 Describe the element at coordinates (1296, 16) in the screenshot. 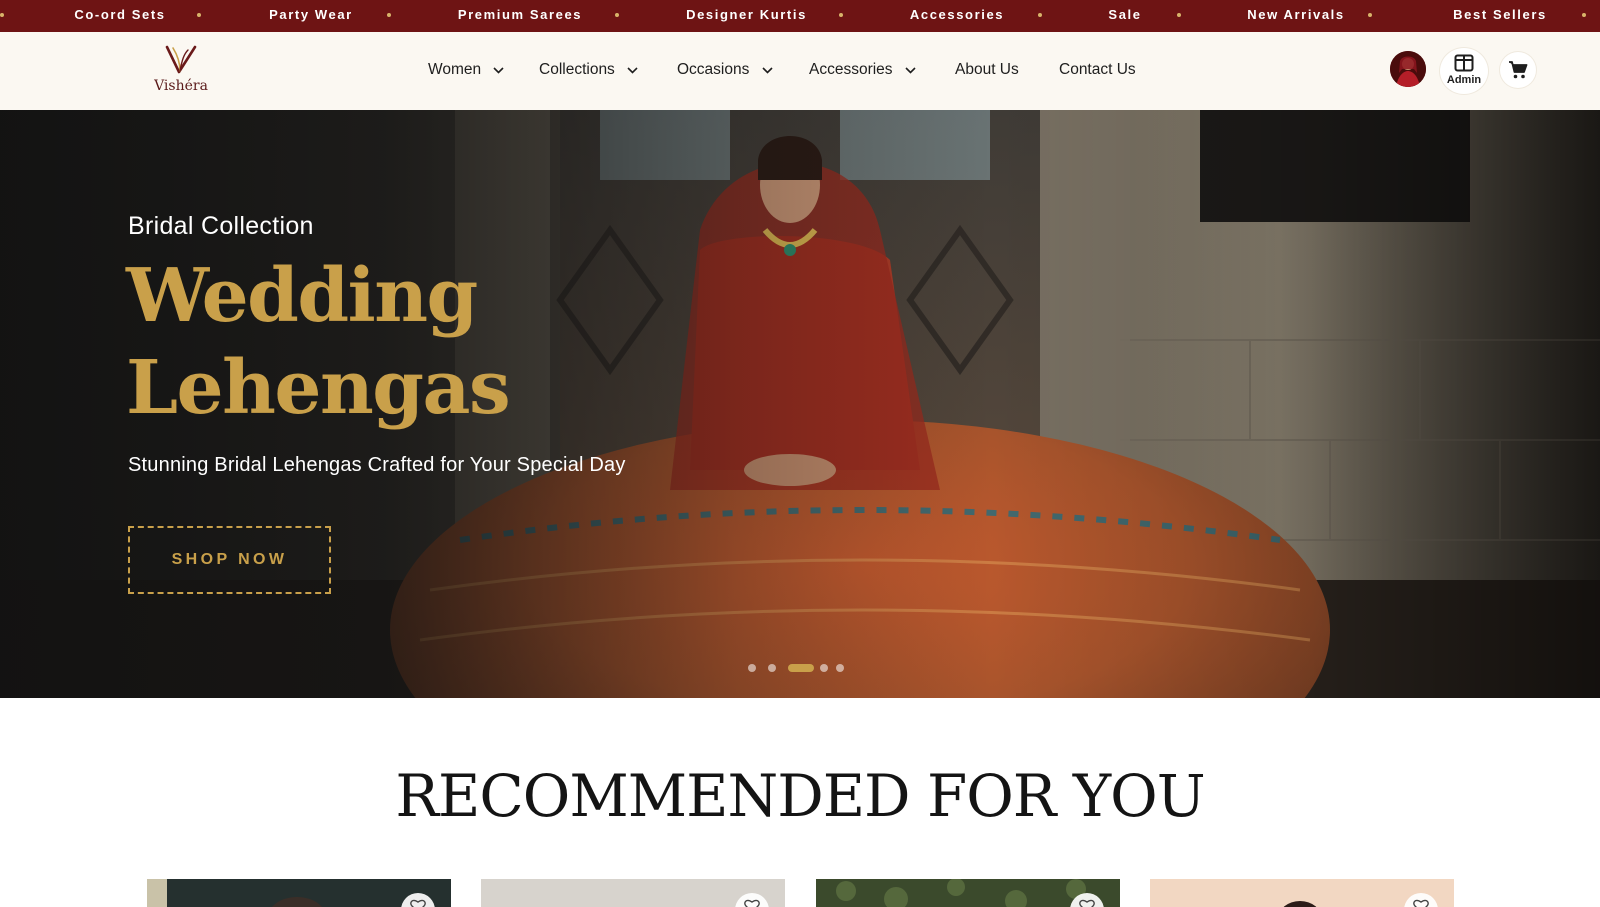

I see `ticker-item-new-arrivals: New Arrivals` at that location.